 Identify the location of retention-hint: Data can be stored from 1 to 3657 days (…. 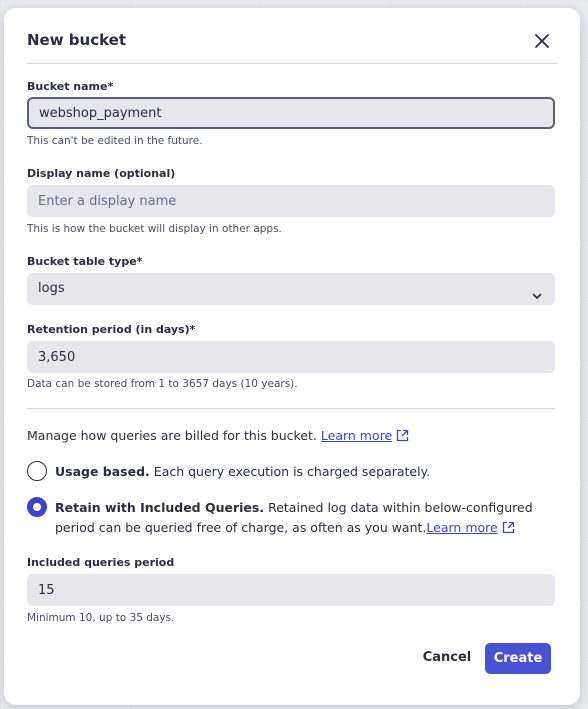
(162, 384).